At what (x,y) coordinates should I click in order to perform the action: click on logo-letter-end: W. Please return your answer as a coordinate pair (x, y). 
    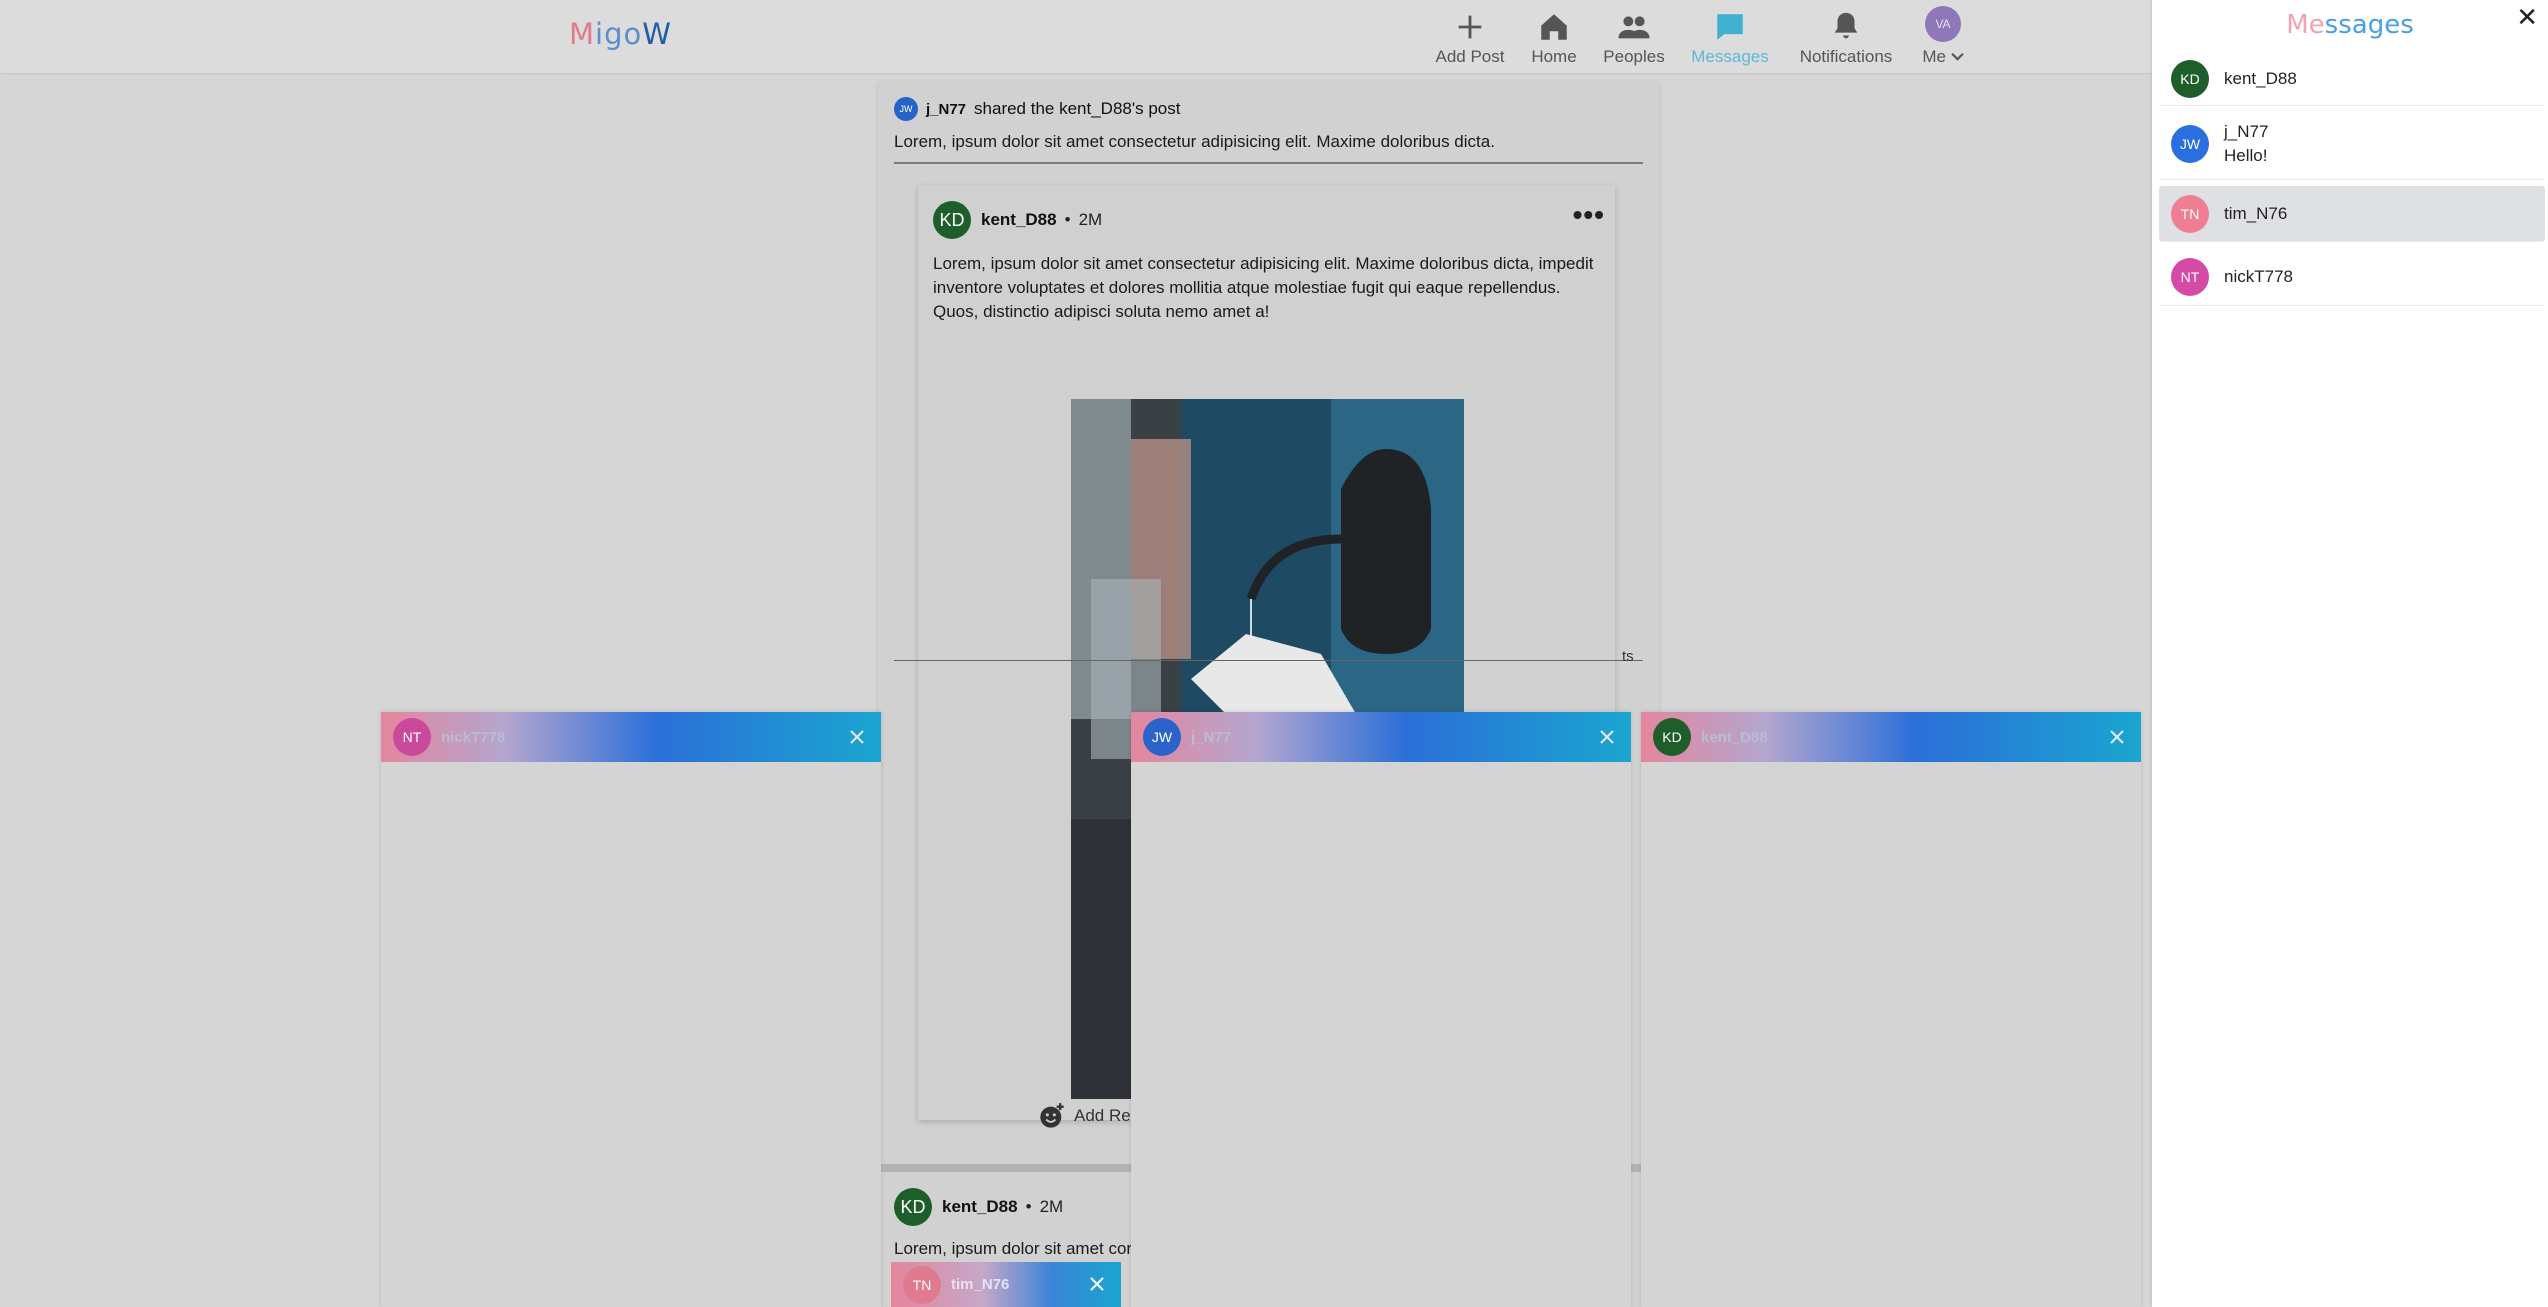
    Looking at the image, I should click on (657, 34).